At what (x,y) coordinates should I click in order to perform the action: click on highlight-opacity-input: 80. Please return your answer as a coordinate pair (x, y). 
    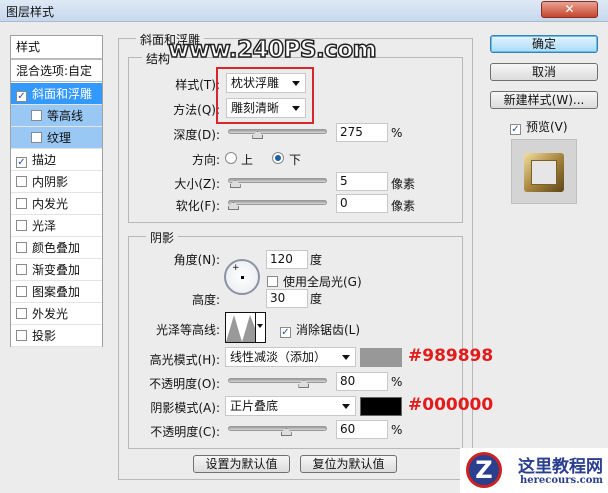
    Looking at the image, I should click on (362, 381).